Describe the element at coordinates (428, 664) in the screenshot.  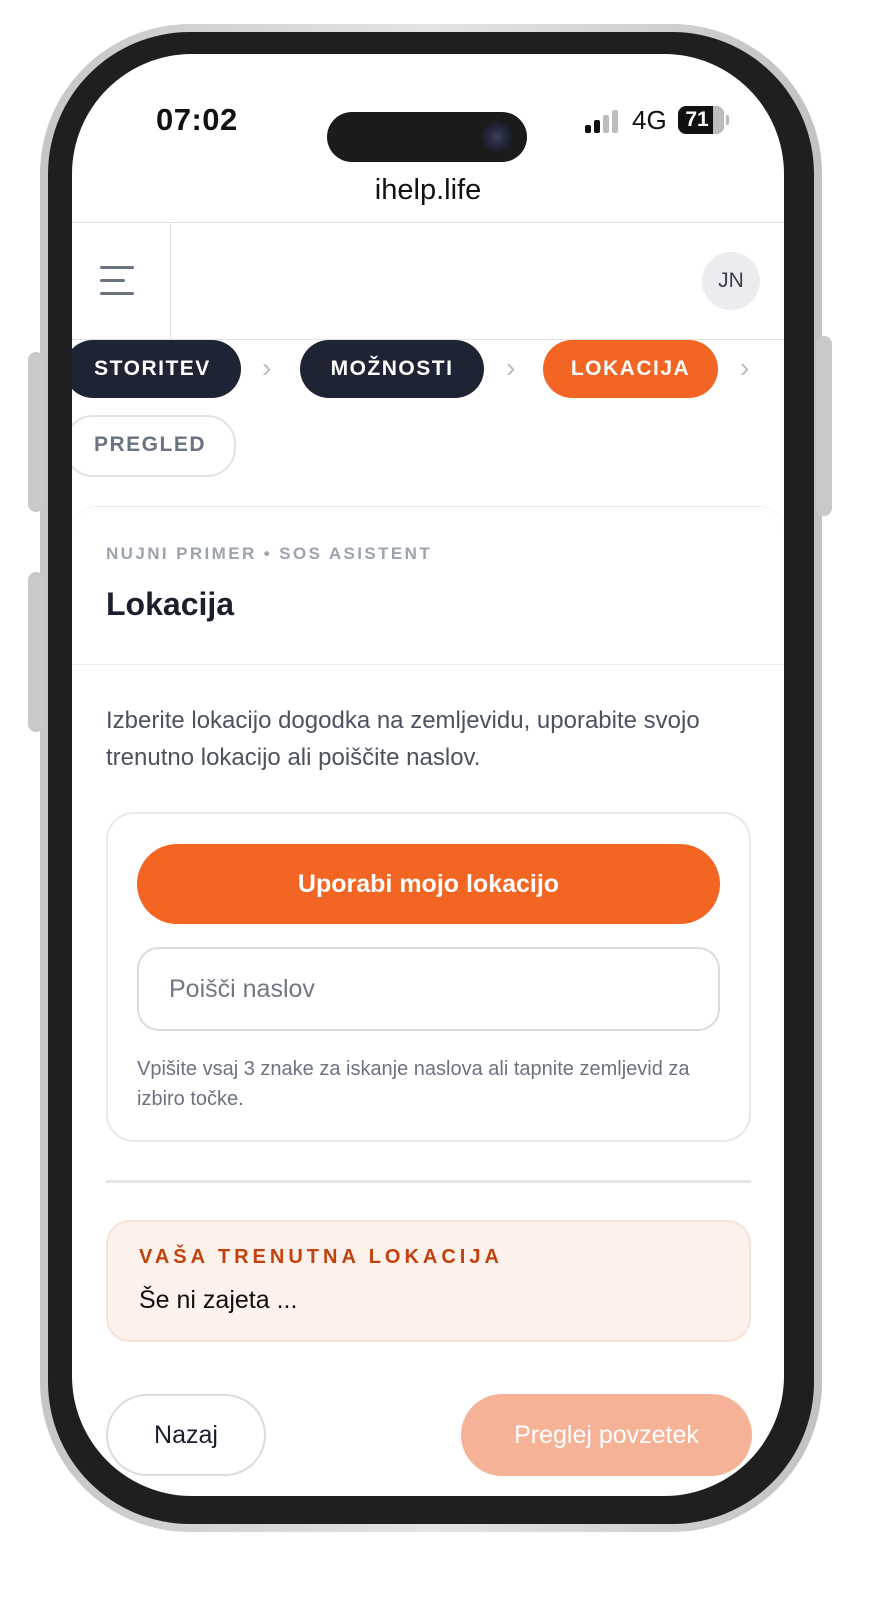
I see `title-divider` at that location.